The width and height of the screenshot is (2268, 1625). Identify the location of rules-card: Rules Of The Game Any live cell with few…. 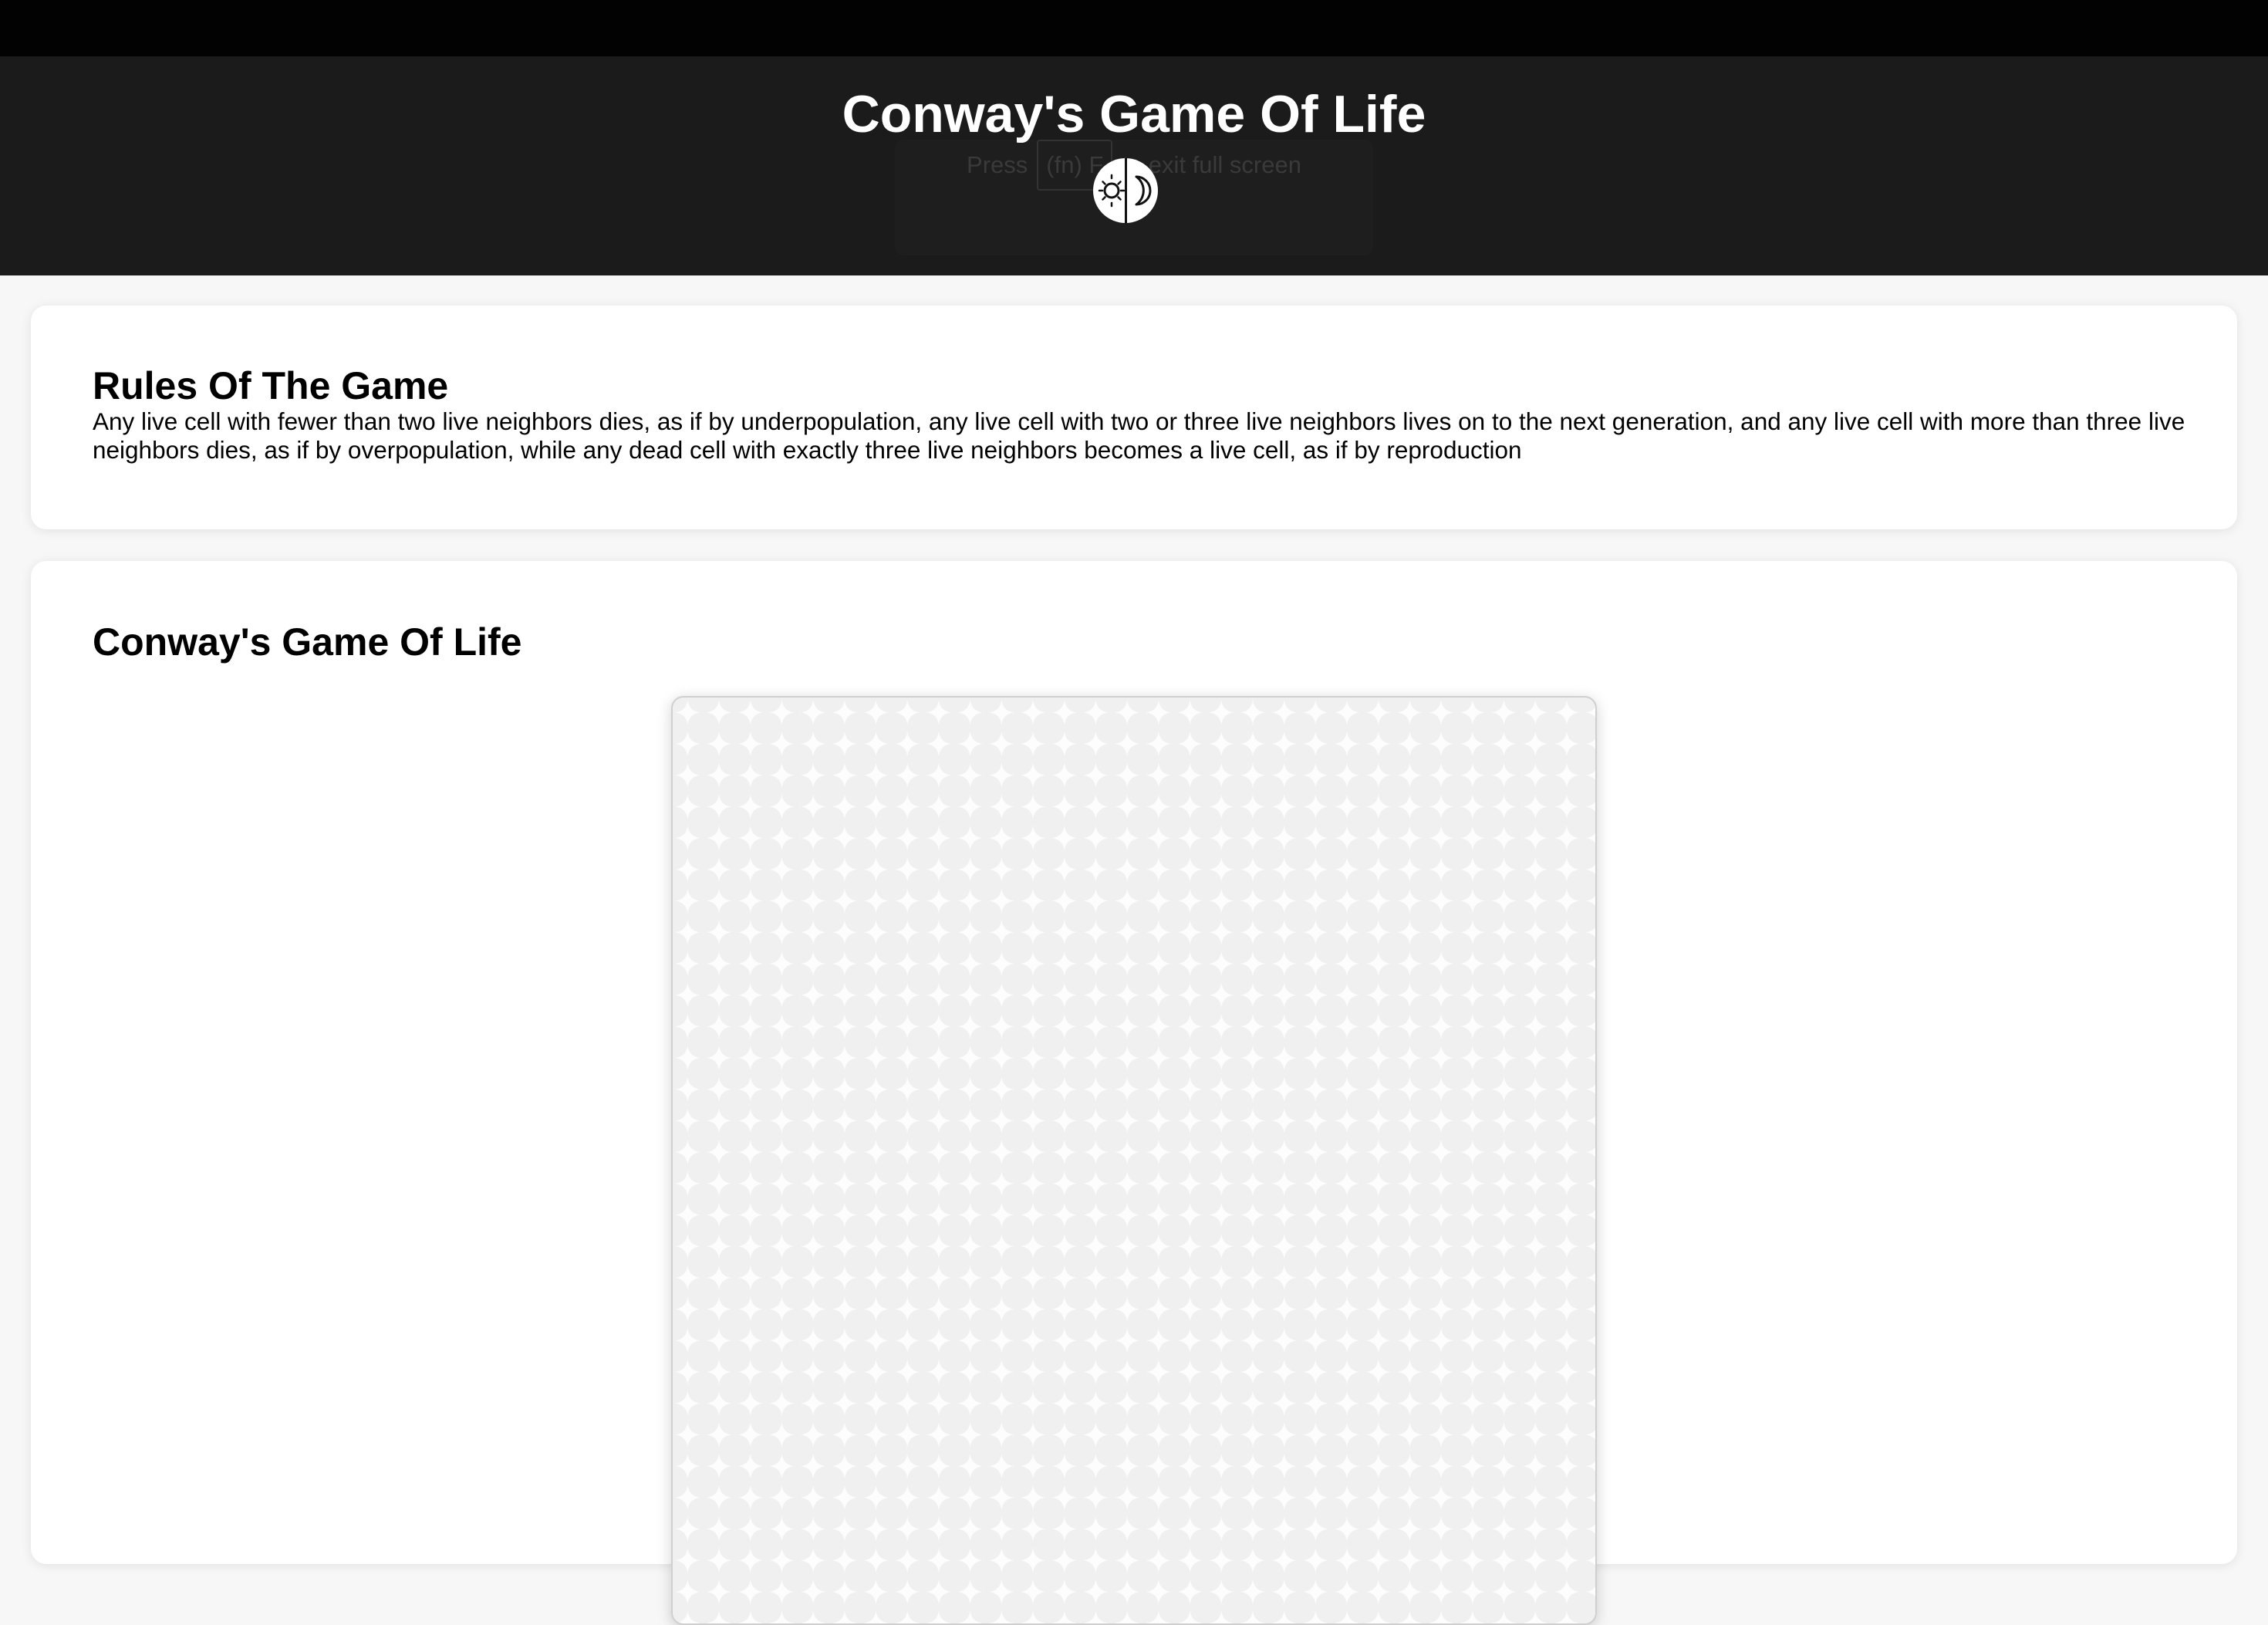
(1134, 417).